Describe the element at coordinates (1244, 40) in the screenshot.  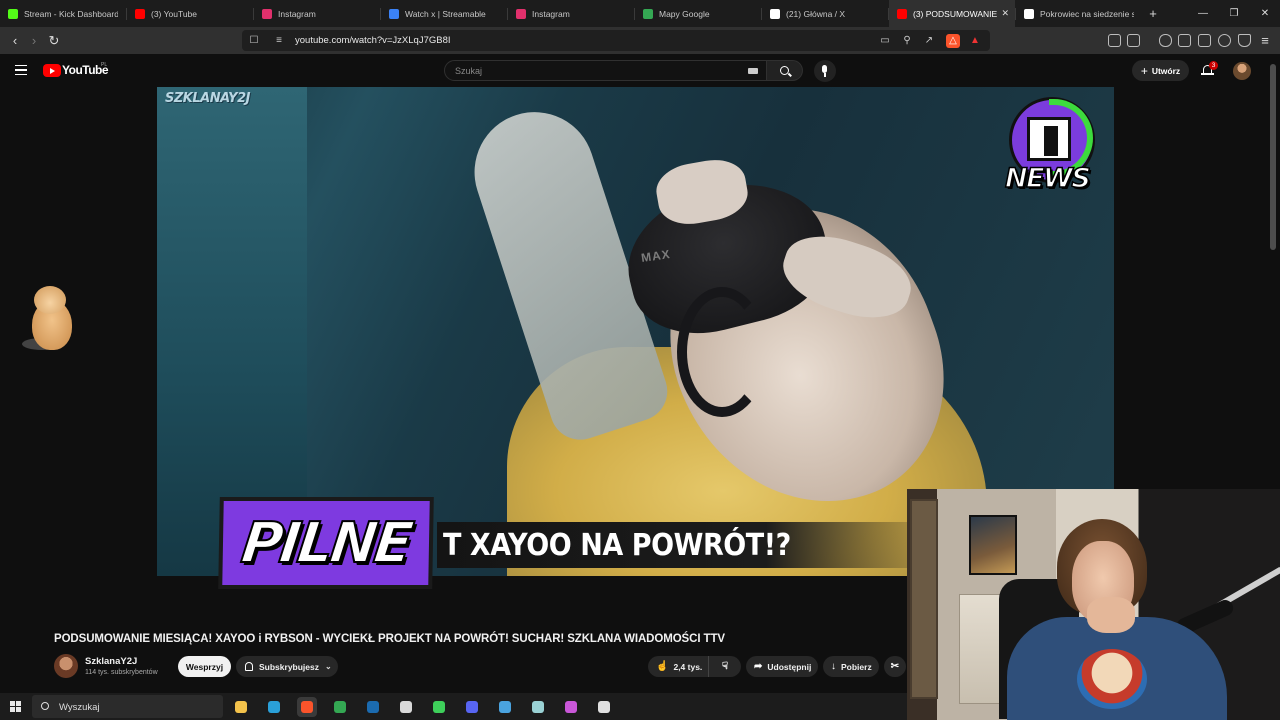
I see `vpn-icon` at that location.